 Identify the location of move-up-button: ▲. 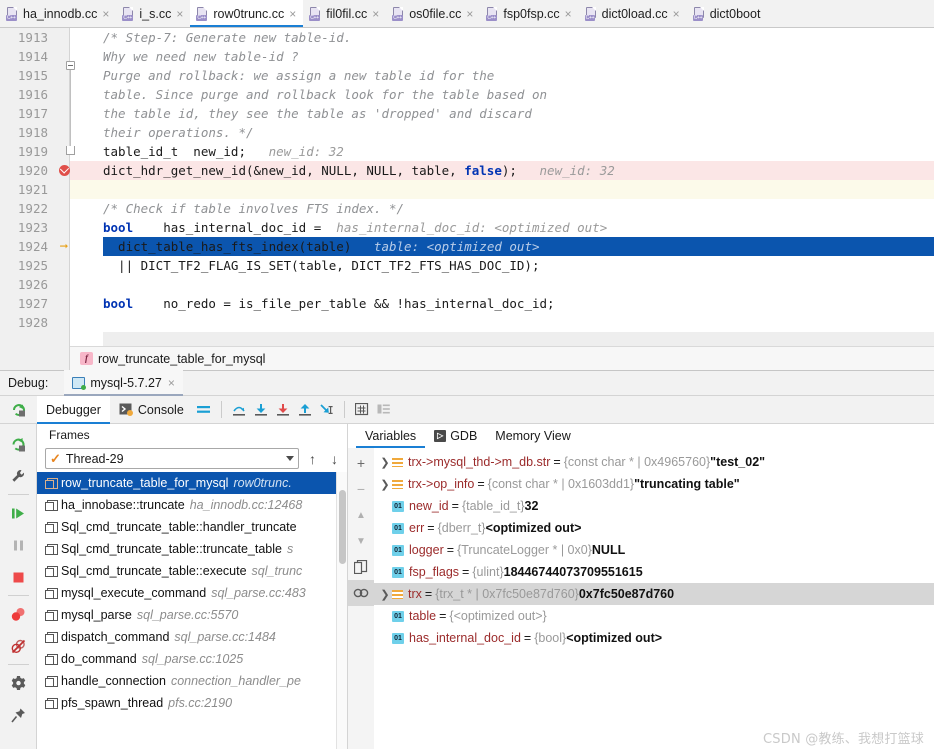
(361, 515).